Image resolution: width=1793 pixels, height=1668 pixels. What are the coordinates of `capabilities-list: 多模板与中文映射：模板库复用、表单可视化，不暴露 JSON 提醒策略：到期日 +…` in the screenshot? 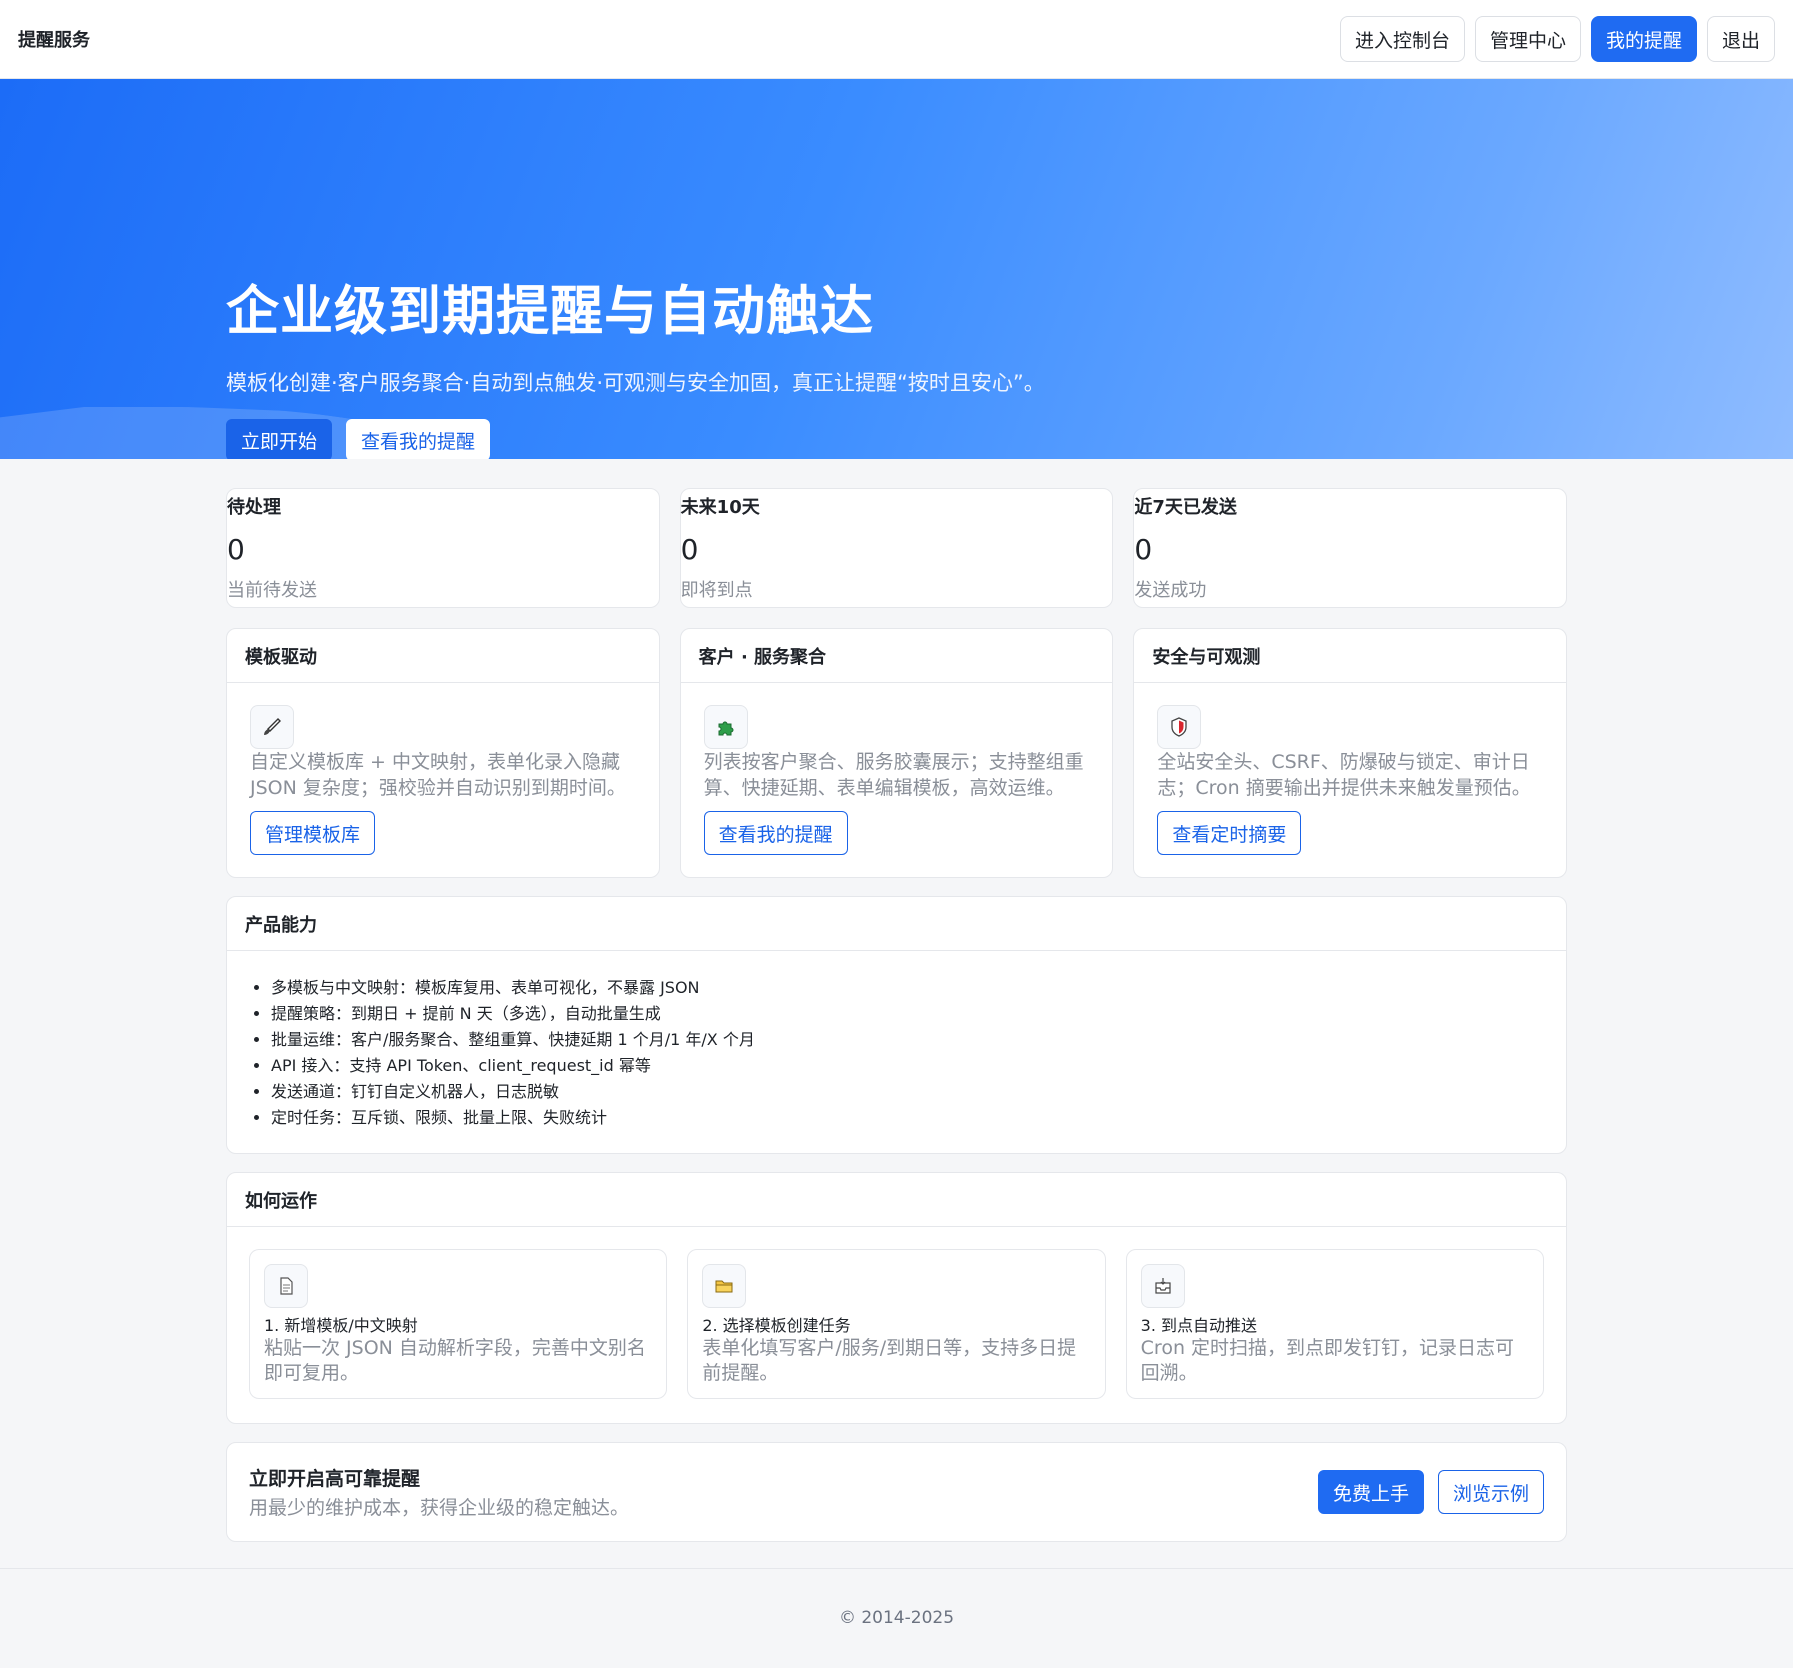 It's located at (896, 1041).